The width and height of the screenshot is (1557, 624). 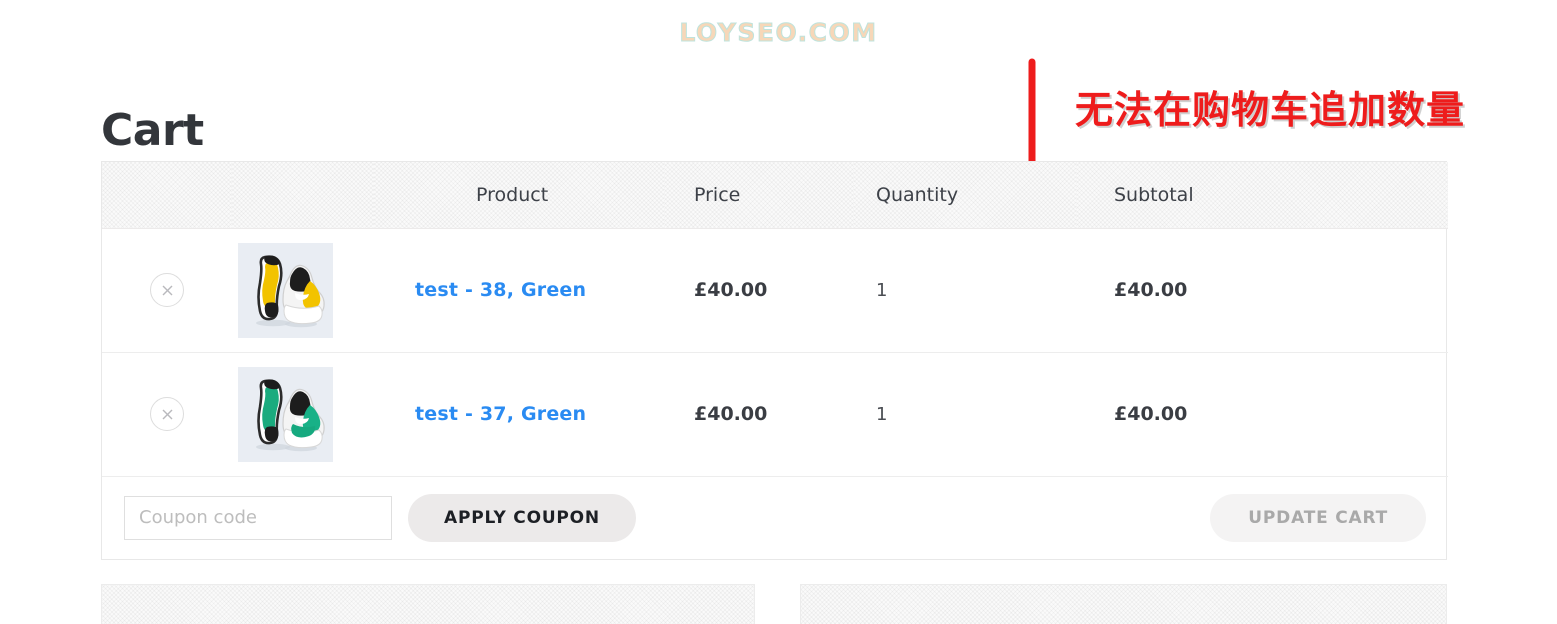 What do you see at coordinates (303, 195) in the screenshot?
I see `column-header-thumbnail` at bounding box center [303, 195].